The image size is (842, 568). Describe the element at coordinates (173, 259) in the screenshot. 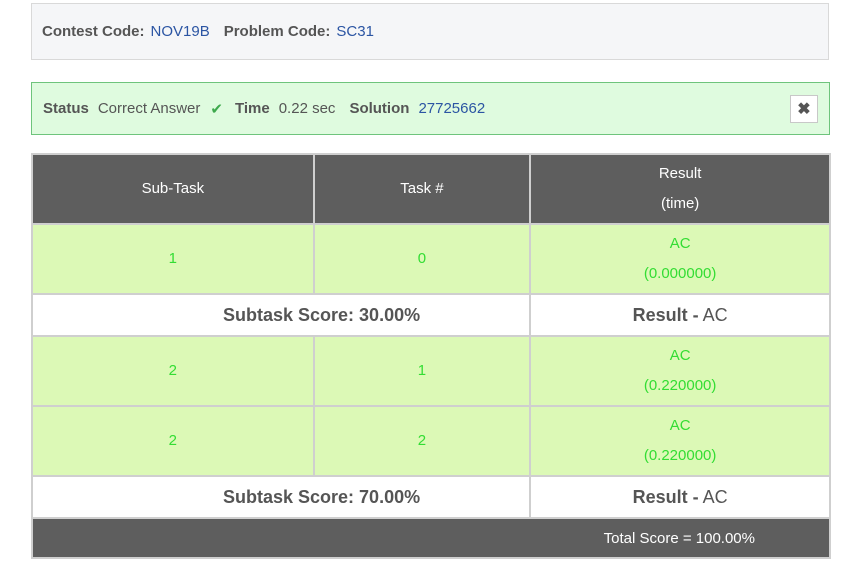

I see `subtask-cell: 1` at that location.